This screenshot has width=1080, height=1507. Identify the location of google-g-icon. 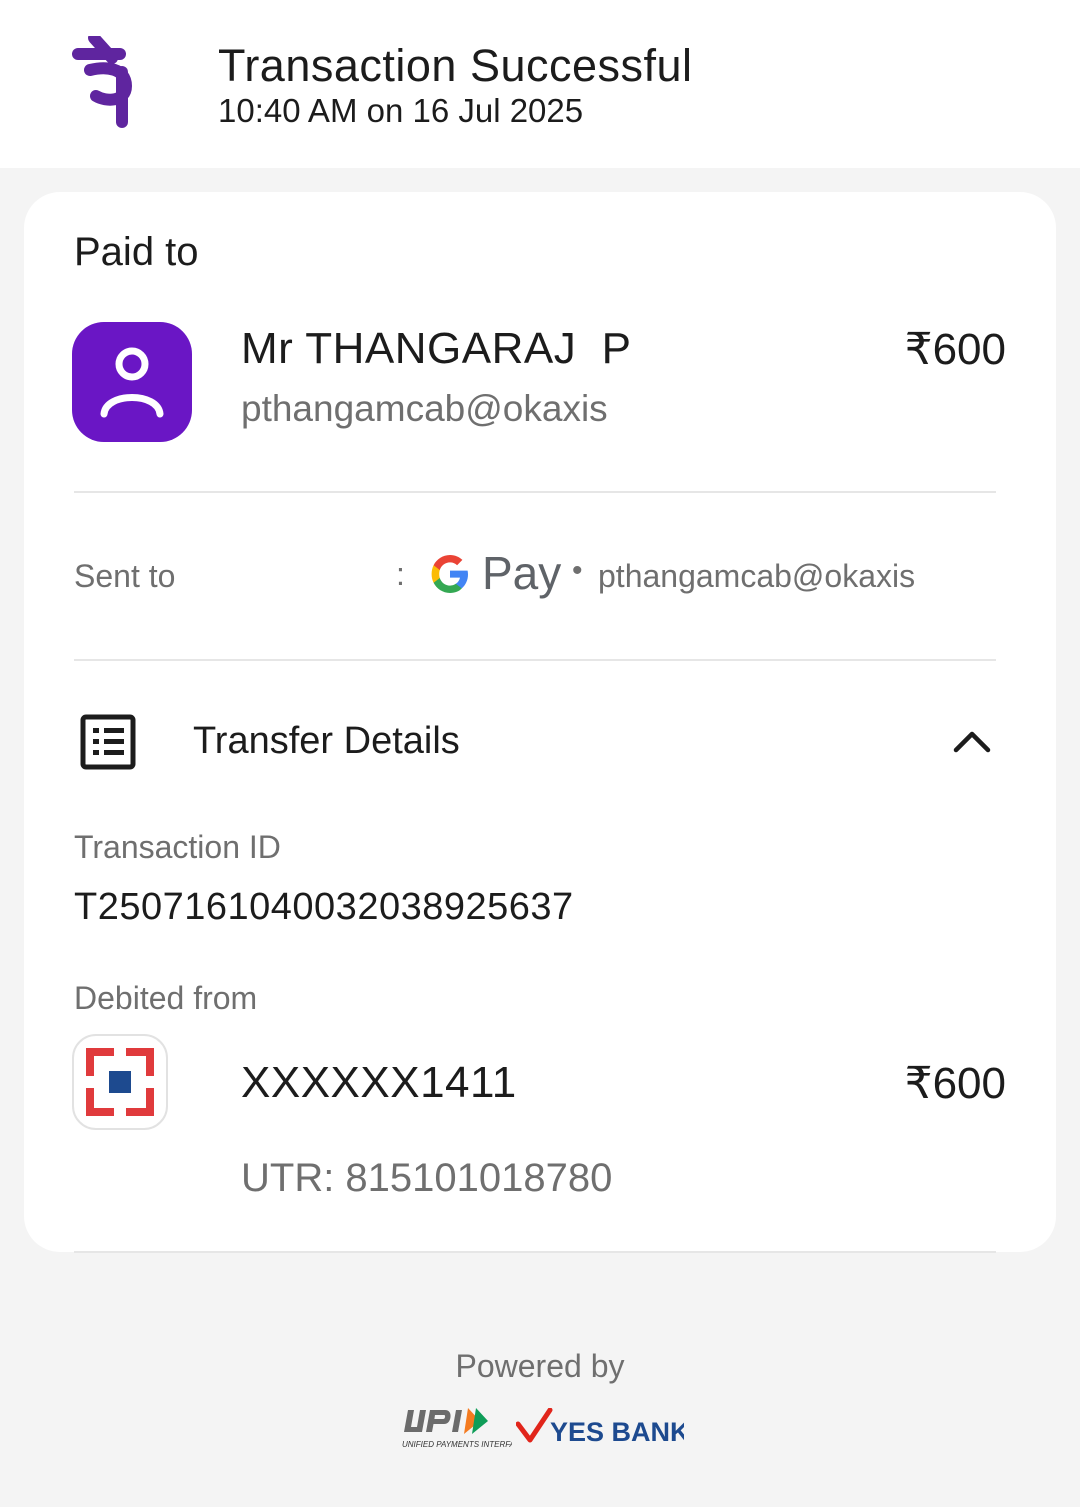
(449, 574).